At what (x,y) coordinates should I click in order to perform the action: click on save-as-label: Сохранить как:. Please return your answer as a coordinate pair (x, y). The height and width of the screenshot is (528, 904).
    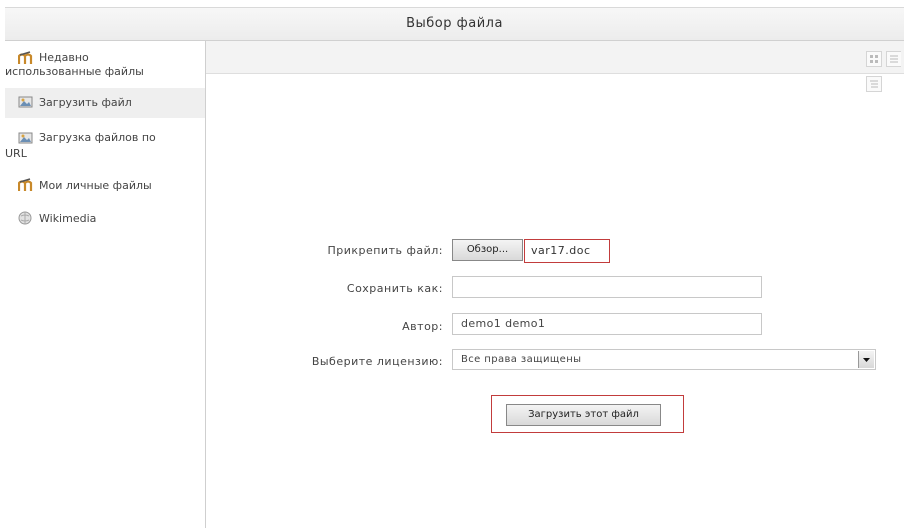
    Looking at the image, I should click on (394, 288).